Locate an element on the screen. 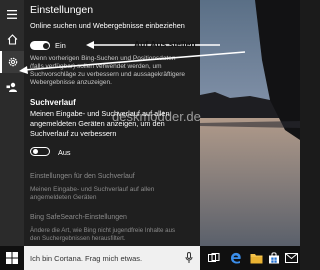  annotation-label: Auf Aus stellen is located at coordinates (165, 44).